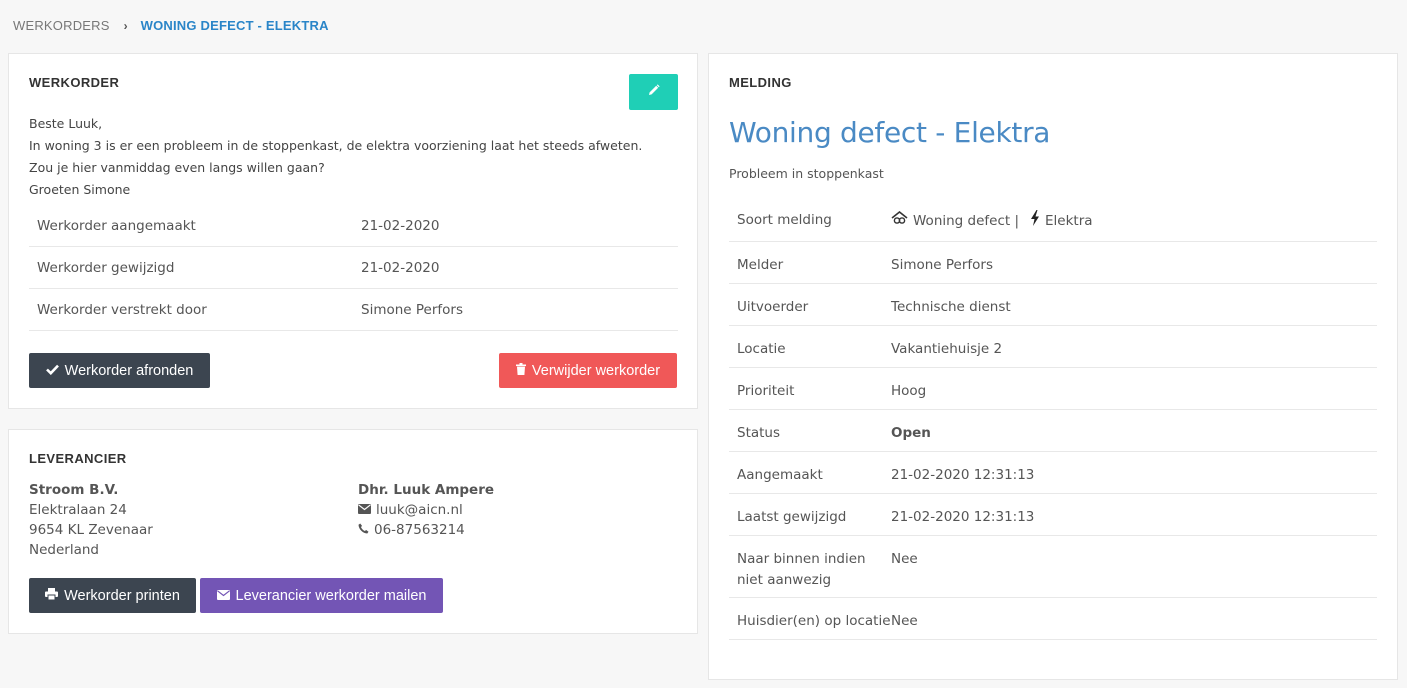 This screenshot has height=688, width=1407. I want to click on werkorder-printen-button: Werkorder printen, so click(112, 595).